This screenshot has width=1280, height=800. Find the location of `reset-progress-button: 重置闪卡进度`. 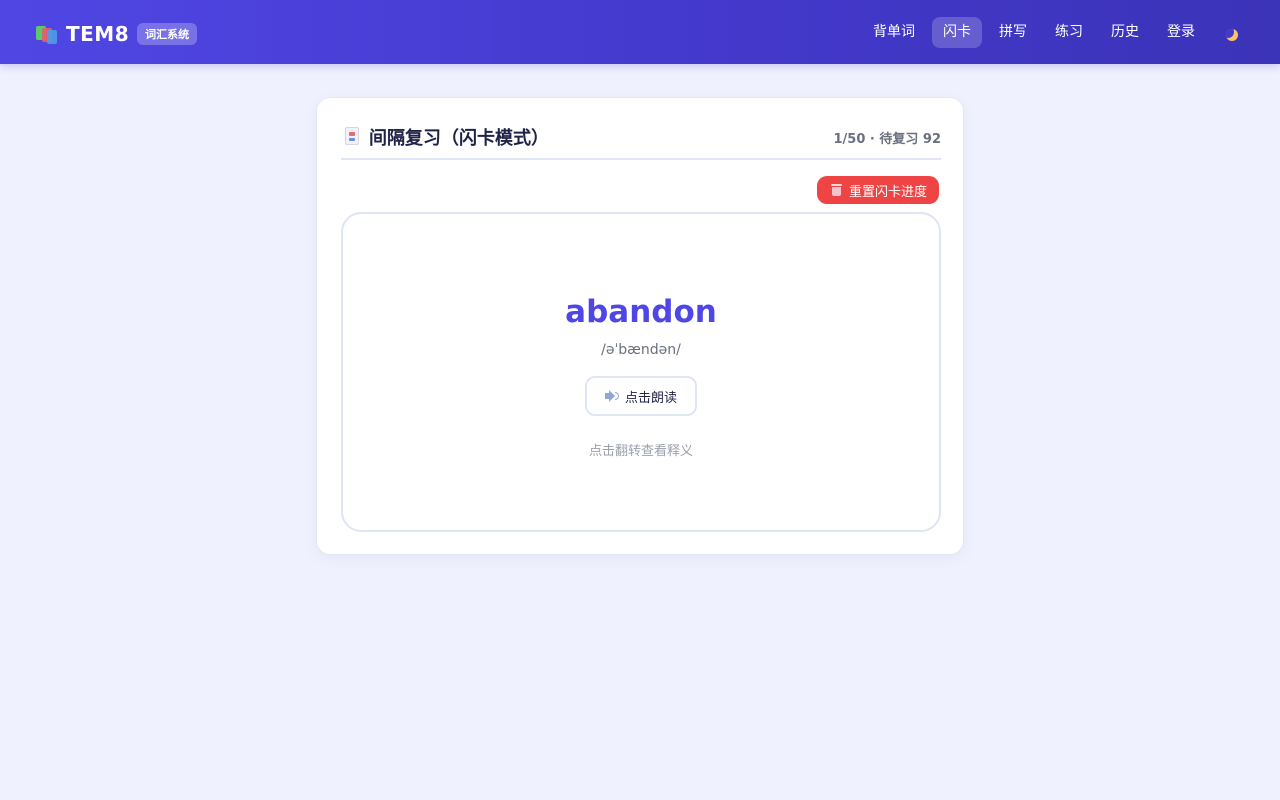

reset-progress-button: 重置闪卡进度 is located at coordinates (877, 190).